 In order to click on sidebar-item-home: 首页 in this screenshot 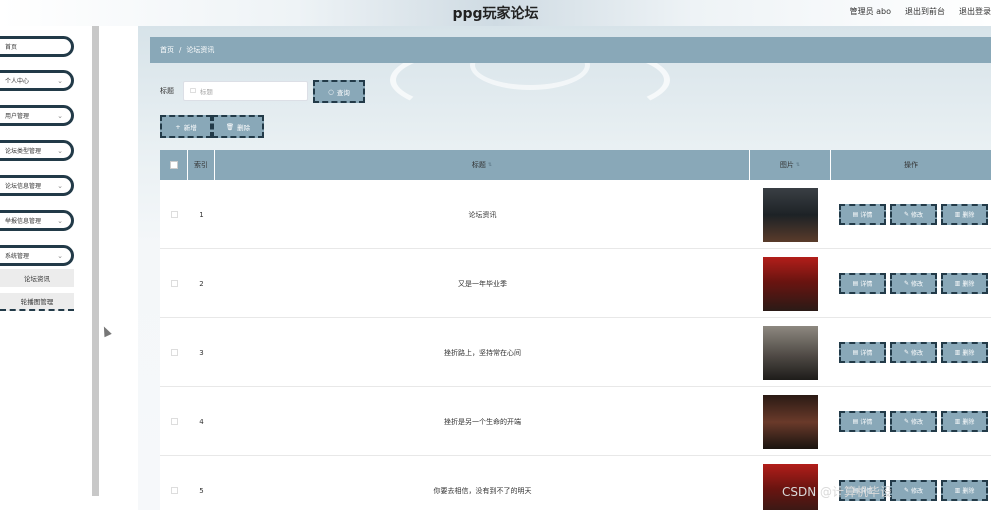, I will do `click(37, 46)`.